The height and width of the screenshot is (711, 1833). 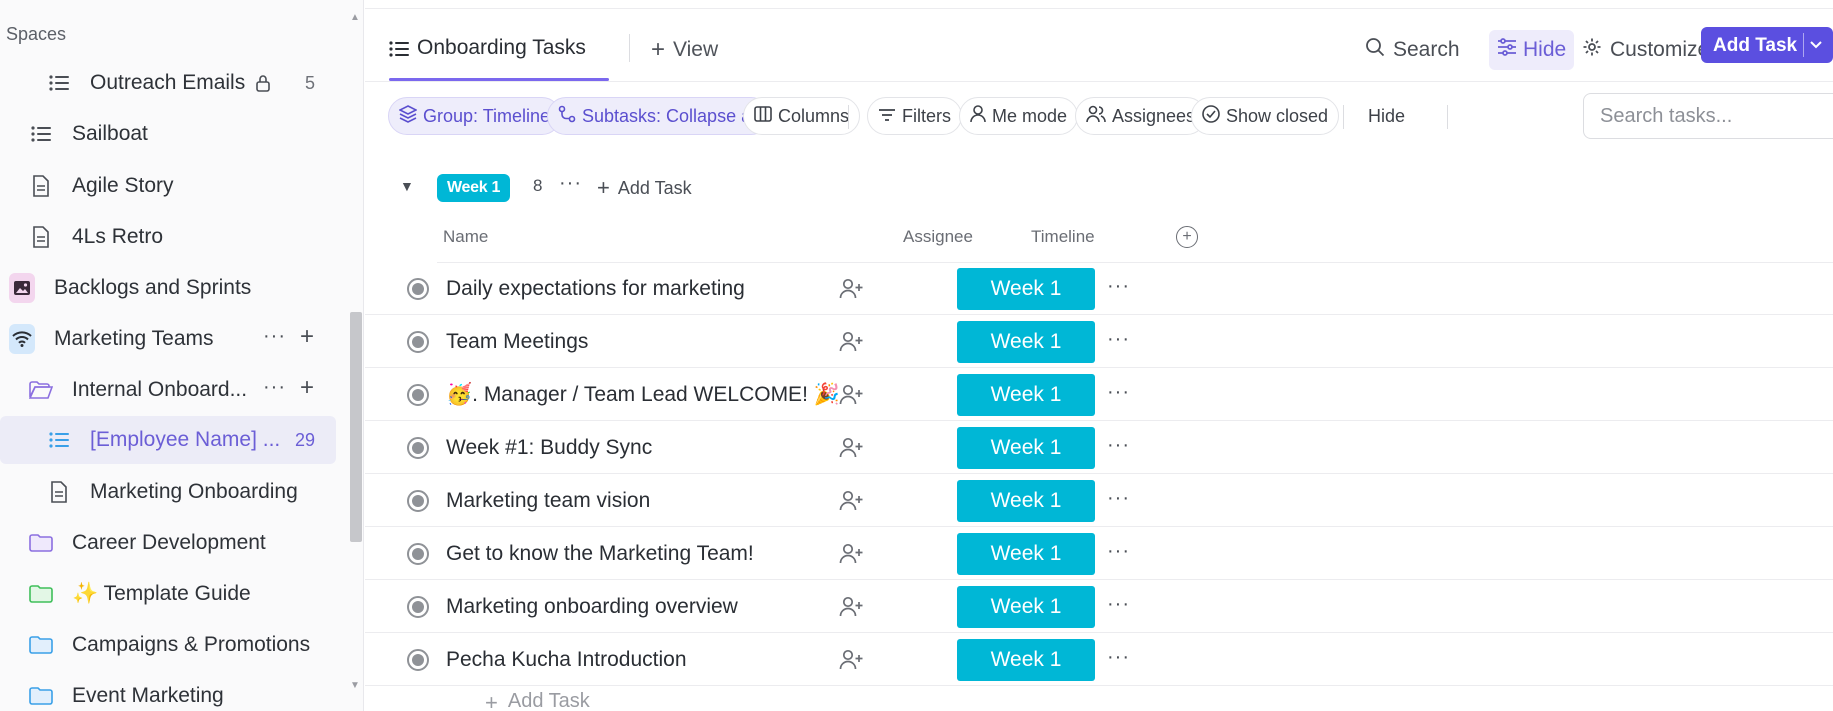 What do you see at coordinates (644, 188) in the screenshot?
I see `group-add-task-button: + Add Task` at bounding box center [644, 188].